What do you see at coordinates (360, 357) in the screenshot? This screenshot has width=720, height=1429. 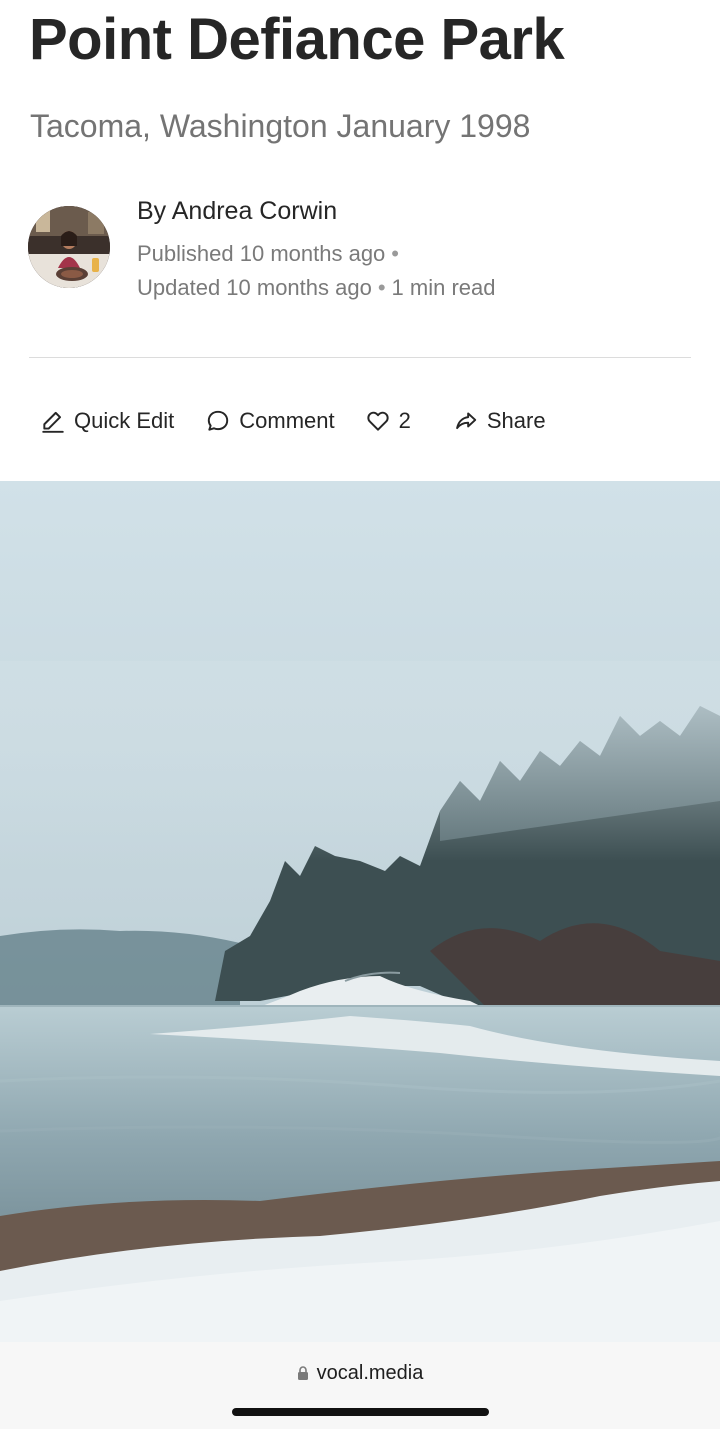 I see `header-divider` at bounding box center [360, 357].